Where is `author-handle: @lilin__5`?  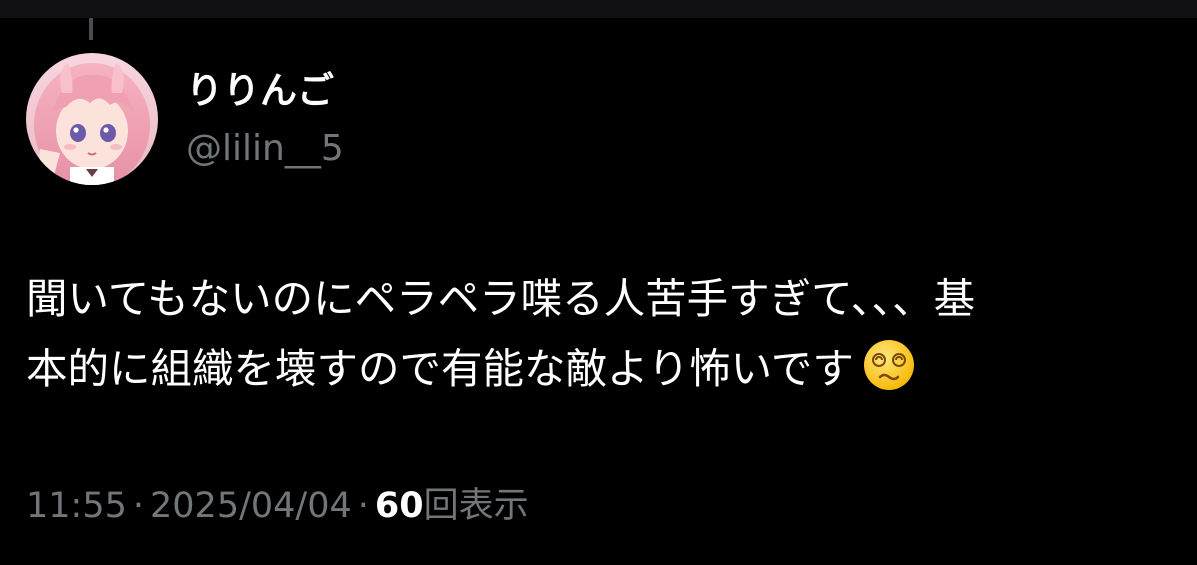 author-handle: @lilin__5 is located at coordinates (265, 149).